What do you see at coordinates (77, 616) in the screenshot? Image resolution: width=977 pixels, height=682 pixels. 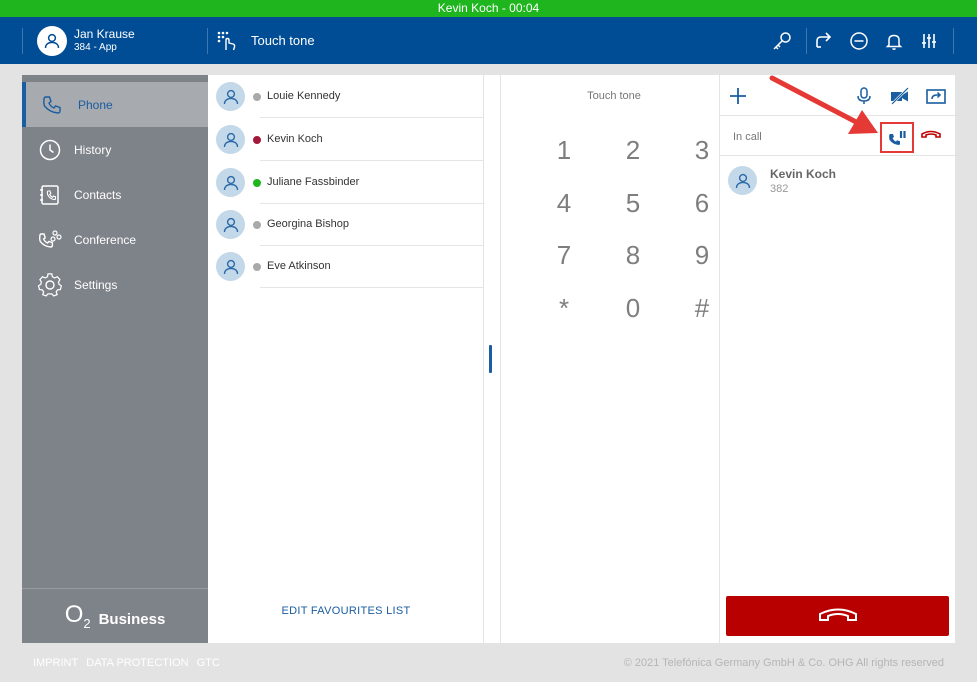 I see `logo-o2: O2` at bounding box center [77, 616].